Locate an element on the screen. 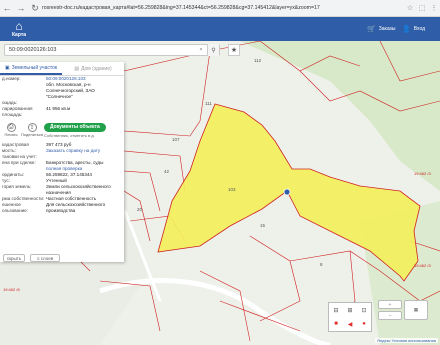  reload-icon: ↻ is located at coordinates (35, 8).